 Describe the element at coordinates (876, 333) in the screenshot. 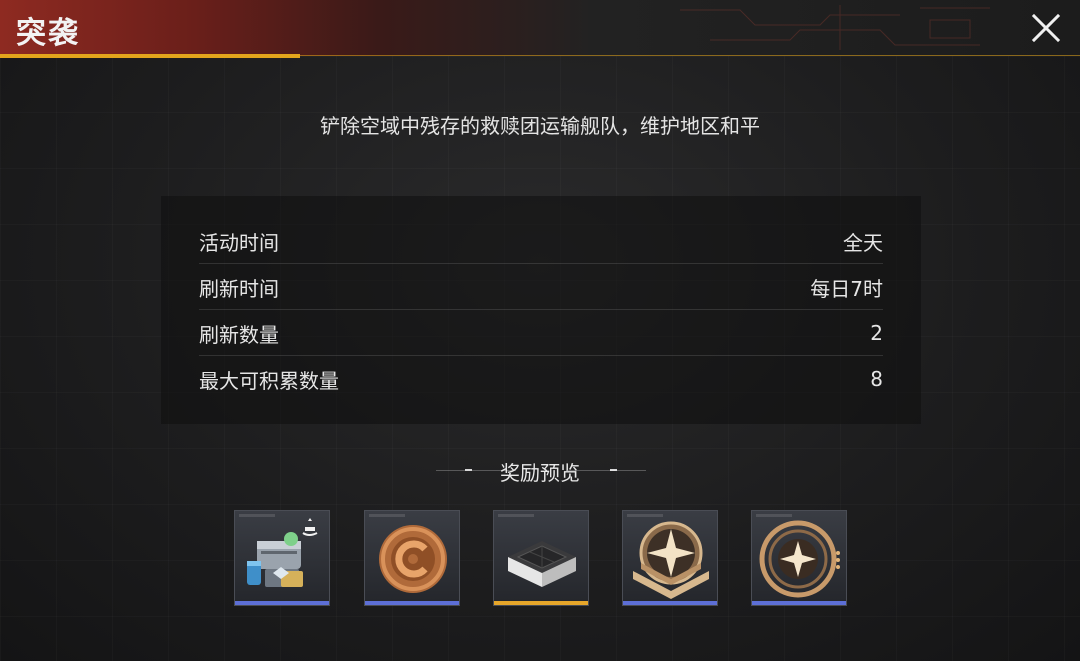

I see `info-value: 2` at that location.